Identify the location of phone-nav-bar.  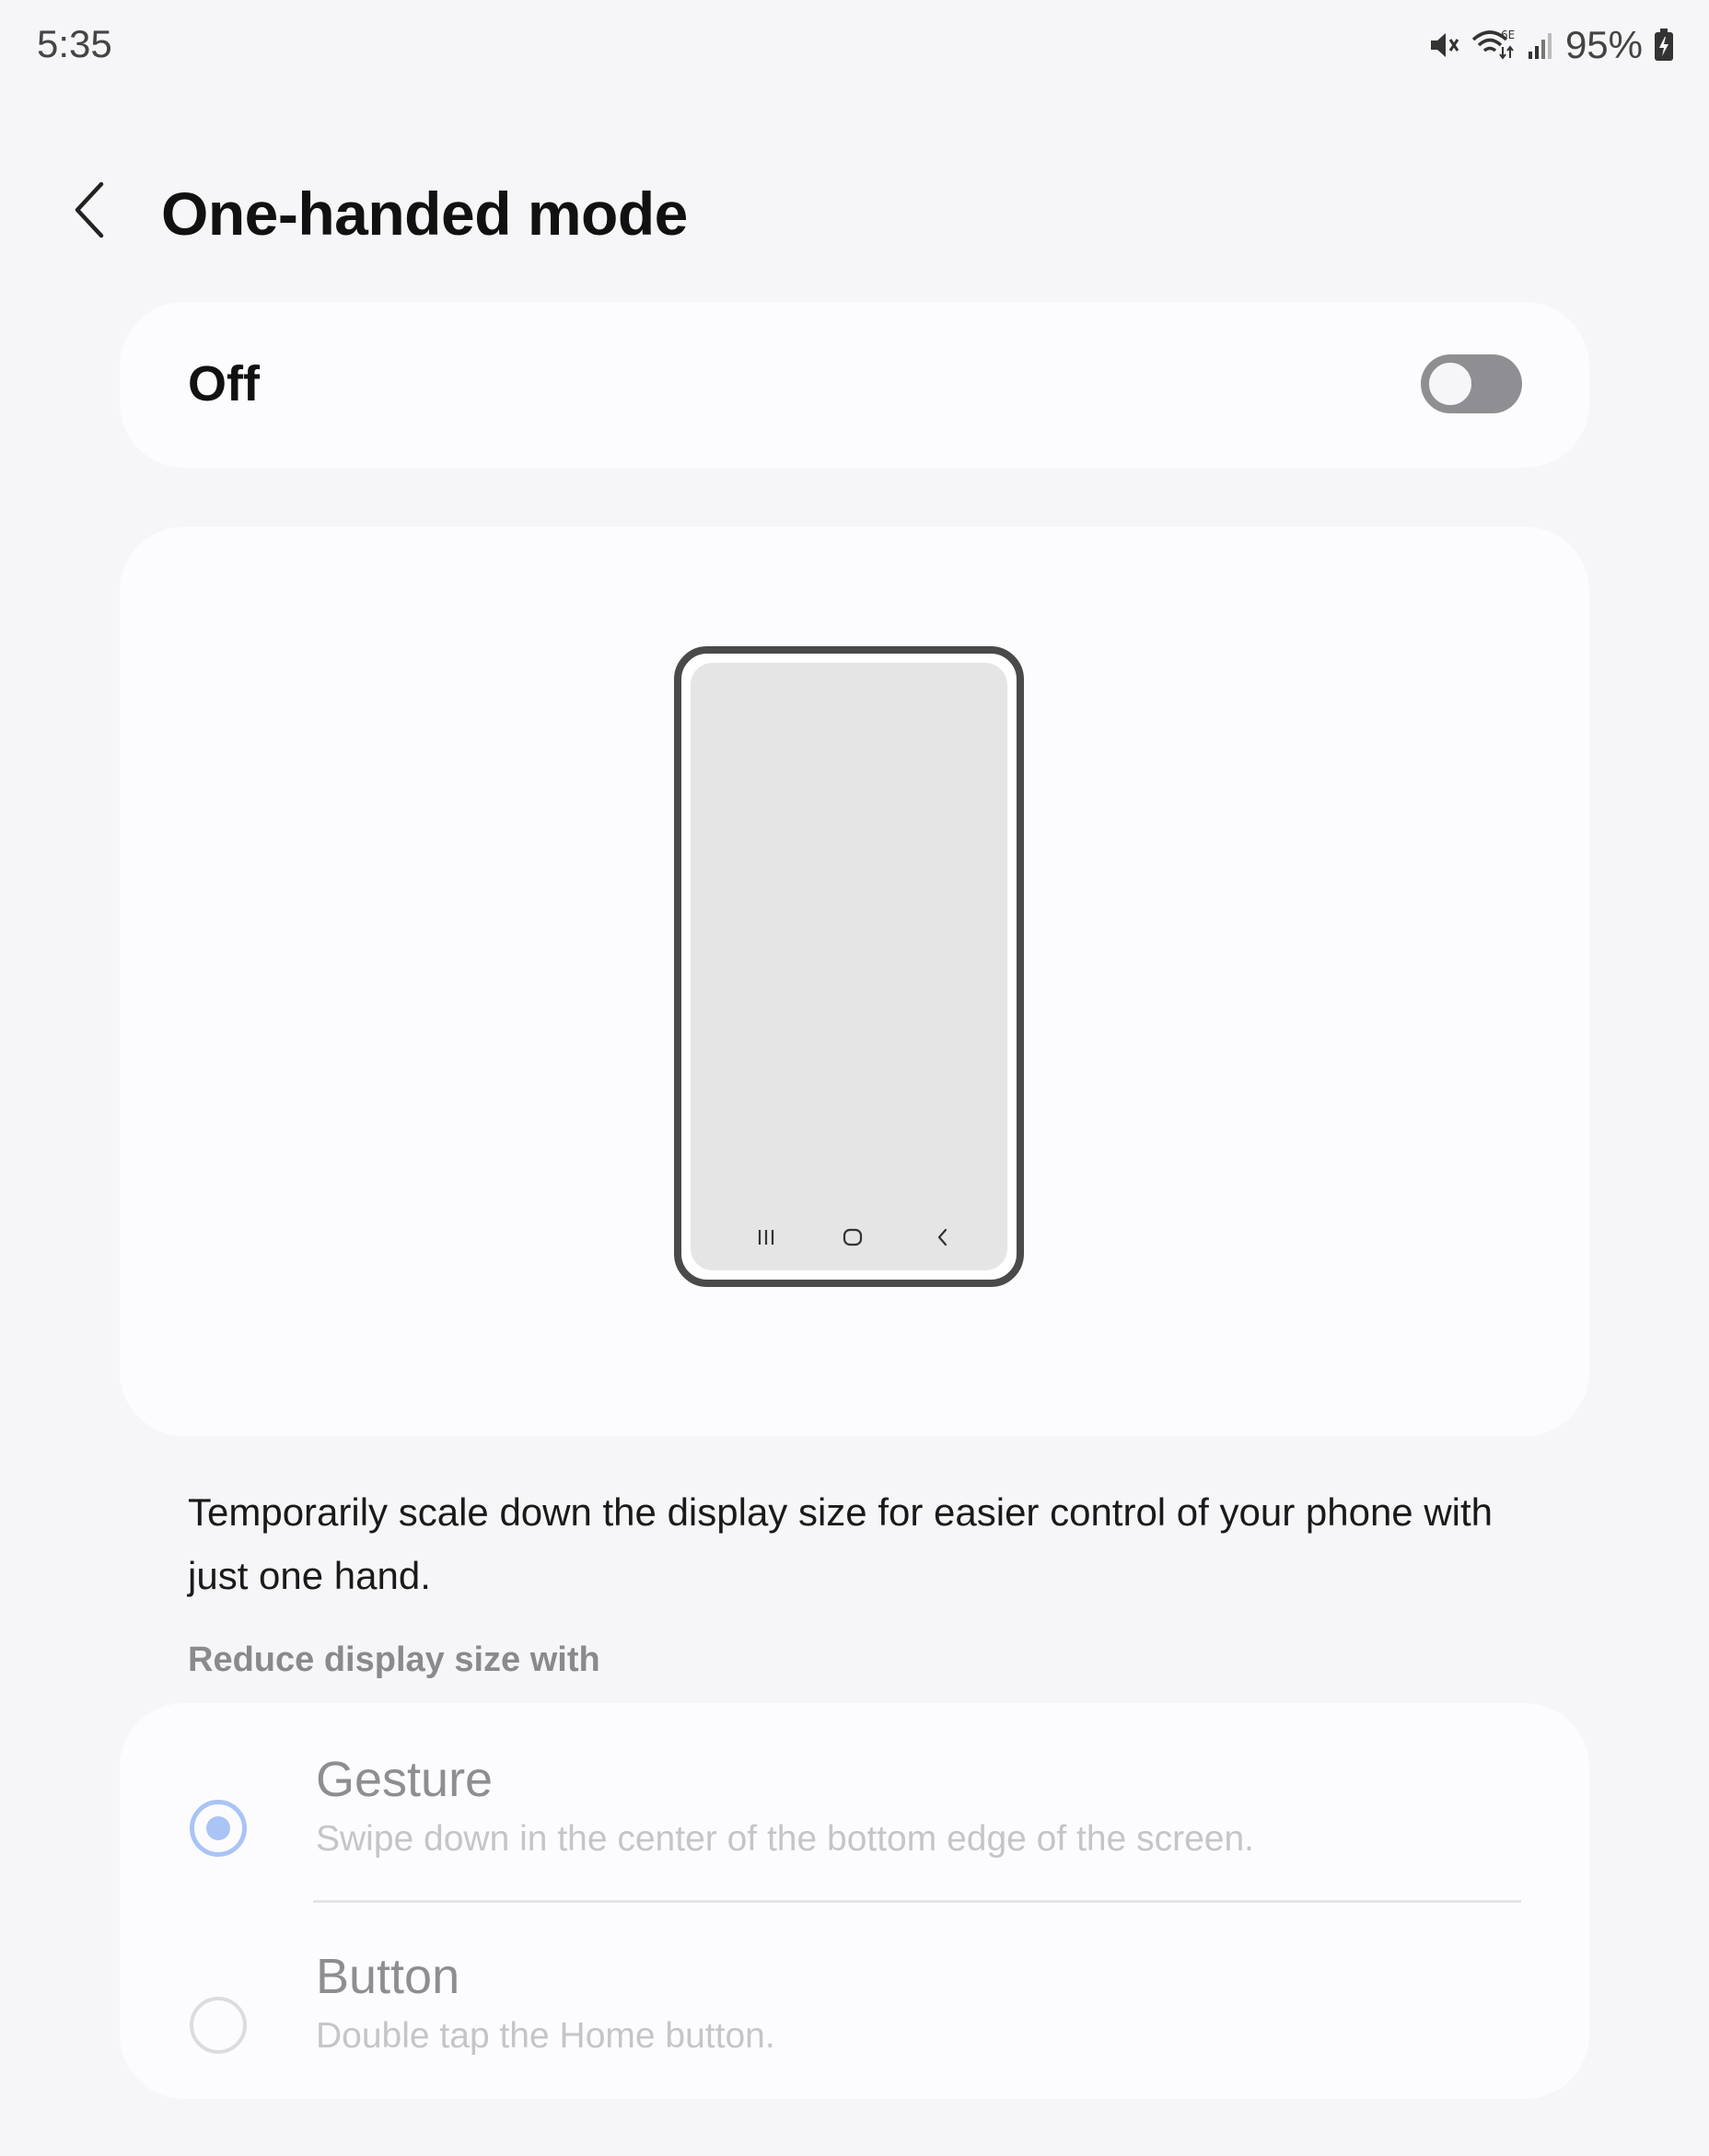
(849, 1240).